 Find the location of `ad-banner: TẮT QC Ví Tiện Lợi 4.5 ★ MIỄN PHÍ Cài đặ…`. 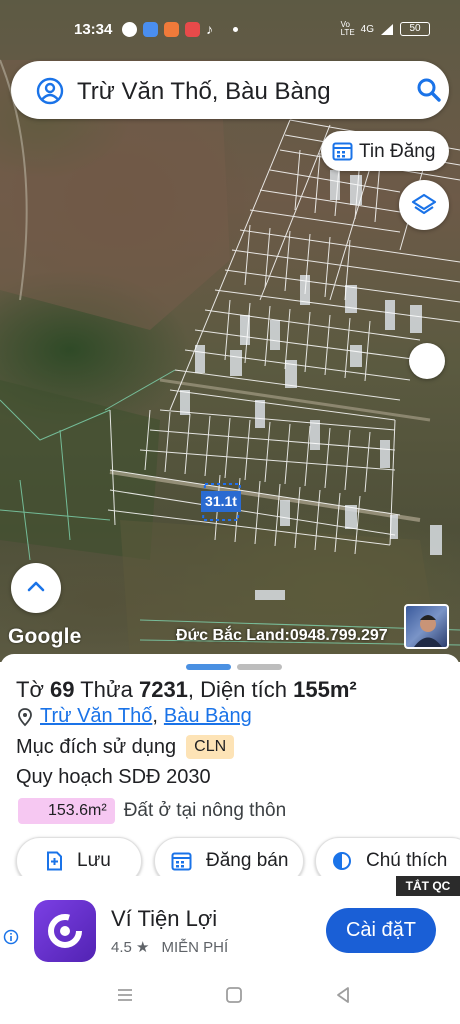

ad-banner: TẮT QC Ví Tiện Lợi 4.5 ★ MIỄN PHÍ Cài đặ… is located at coordinates (230, 924).